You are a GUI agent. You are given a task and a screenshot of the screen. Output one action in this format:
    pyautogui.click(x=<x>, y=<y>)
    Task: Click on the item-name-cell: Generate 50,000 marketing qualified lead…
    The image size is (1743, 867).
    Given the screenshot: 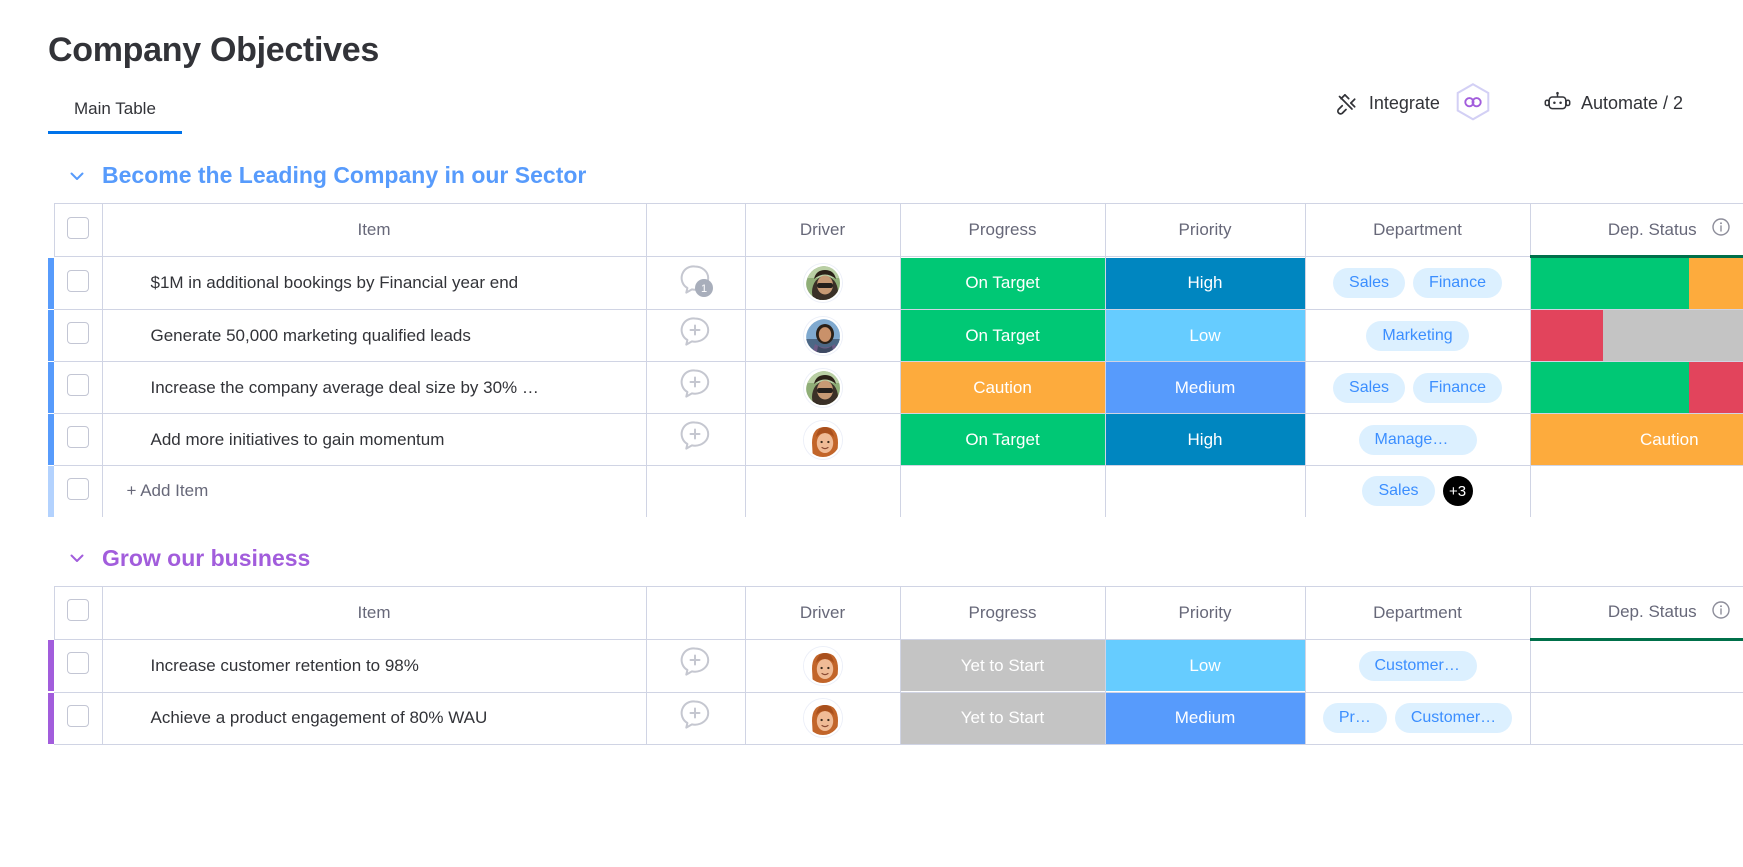 What is the action you would take?
    pyautogui.click(x=374, y=335)
    